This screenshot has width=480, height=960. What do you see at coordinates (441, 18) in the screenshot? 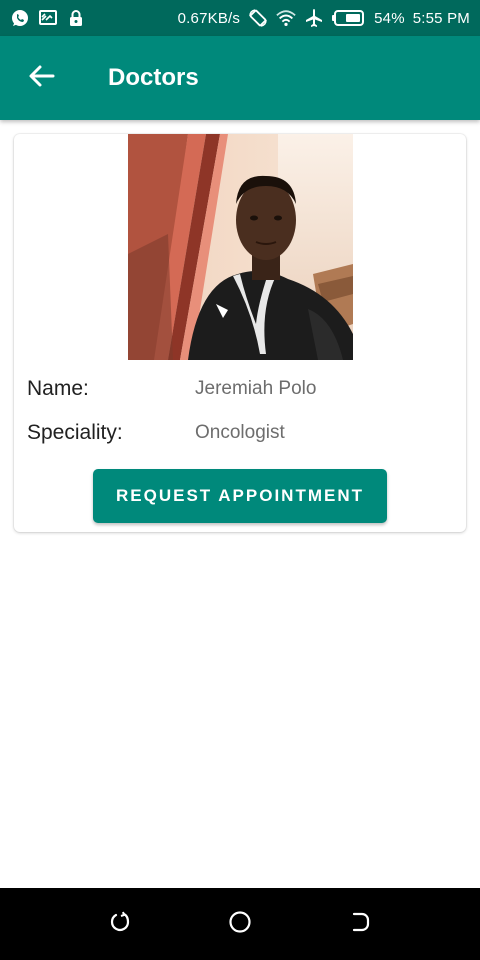
I see `clock: 5:55 PM` at bounding box center [441, 18].